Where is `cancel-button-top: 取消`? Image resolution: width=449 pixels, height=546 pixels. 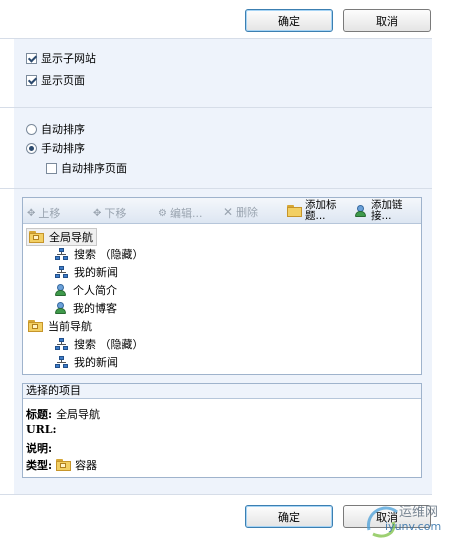 cancel-button-top: 取消 is located at coordinates (387, 20).